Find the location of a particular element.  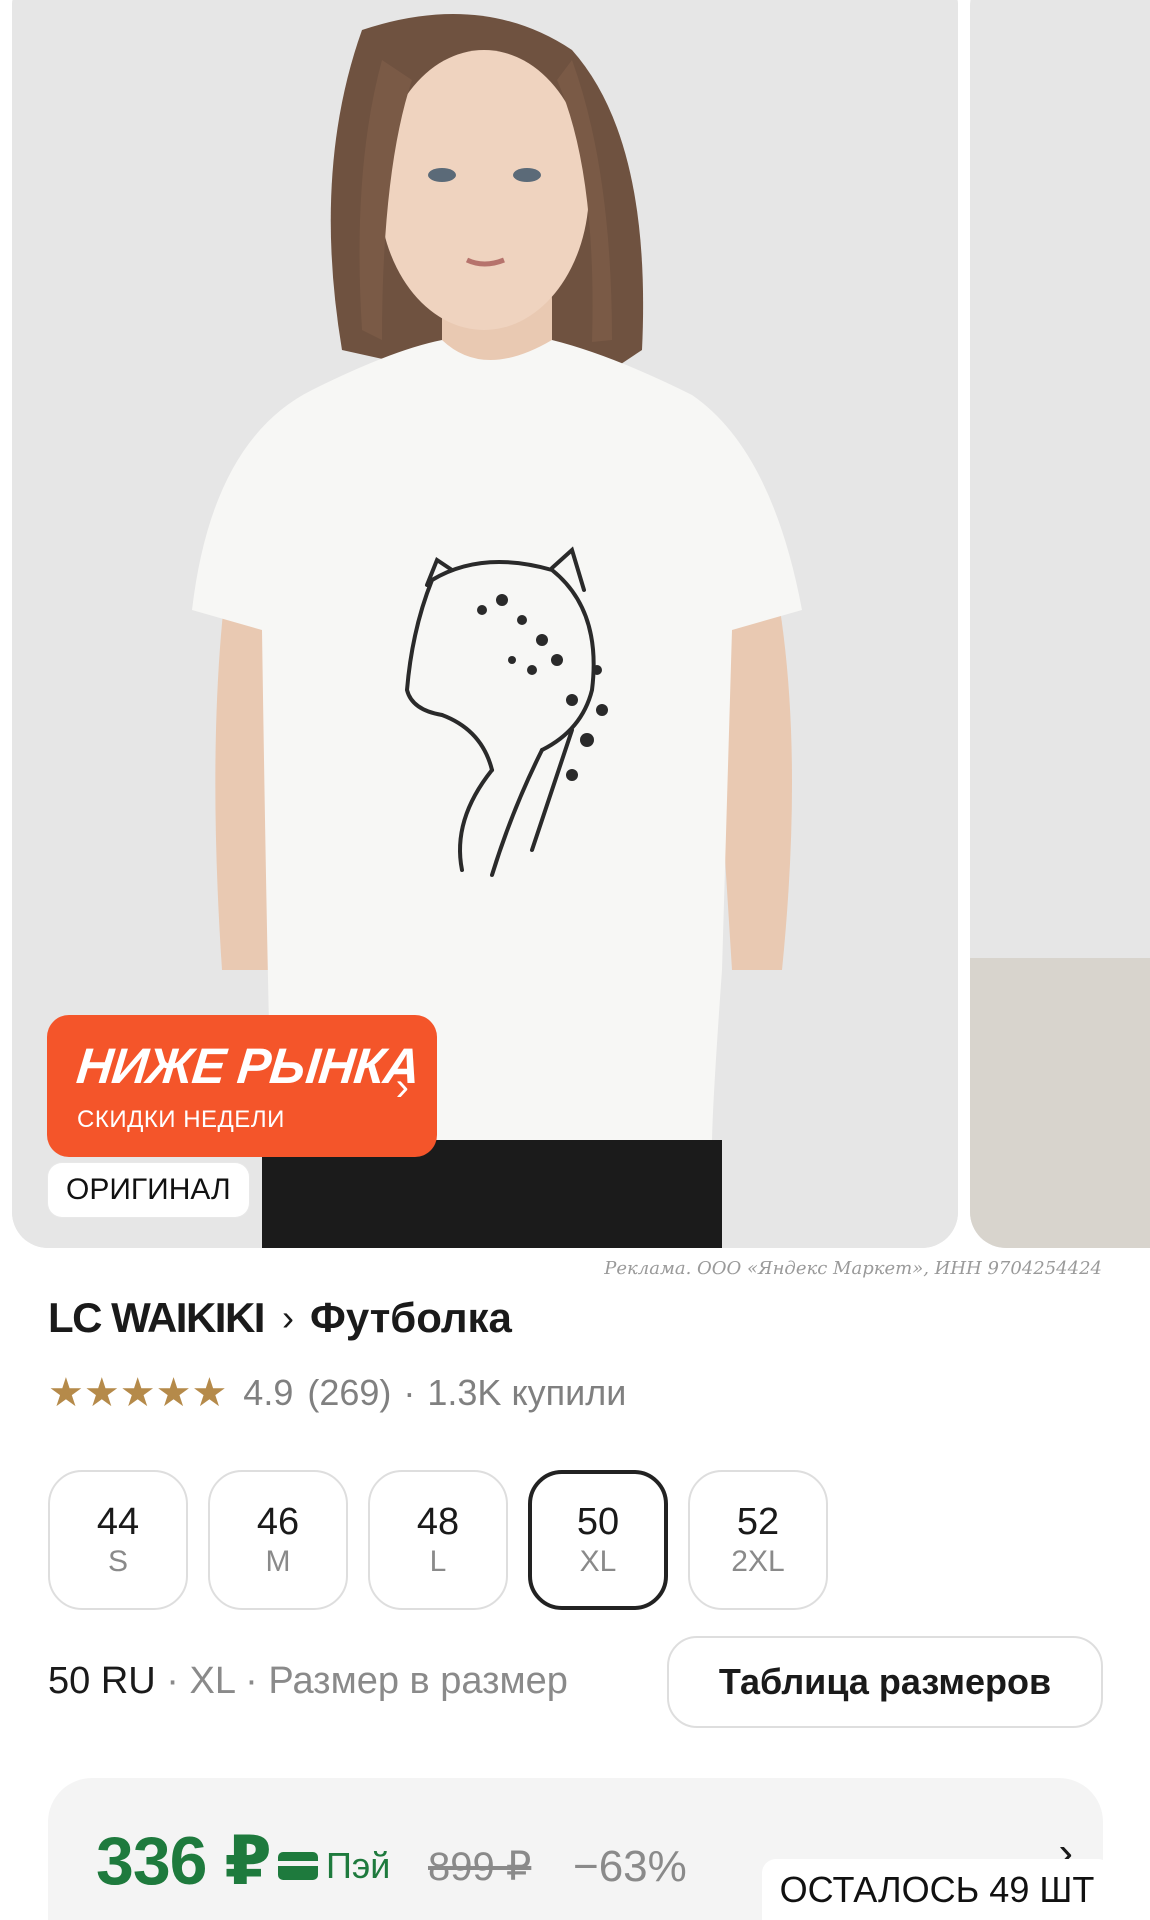

reviews-count: (269) is located at coordinates (349, 1392).